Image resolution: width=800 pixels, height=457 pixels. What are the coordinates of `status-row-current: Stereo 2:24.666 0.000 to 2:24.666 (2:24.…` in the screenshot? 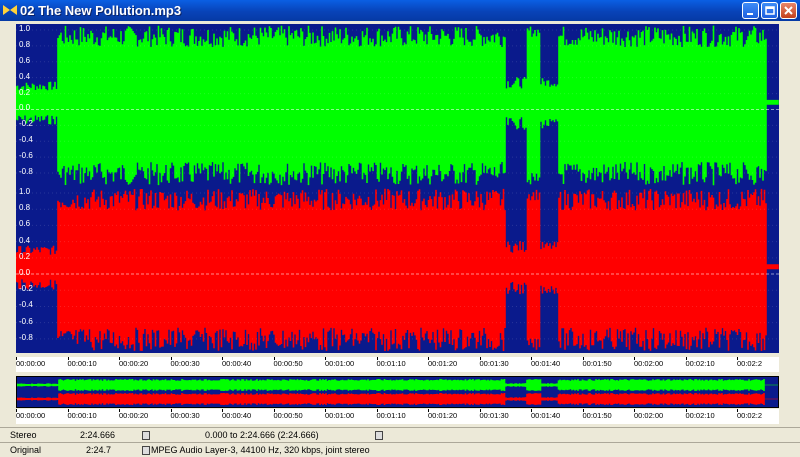 It's located at (400, 434).